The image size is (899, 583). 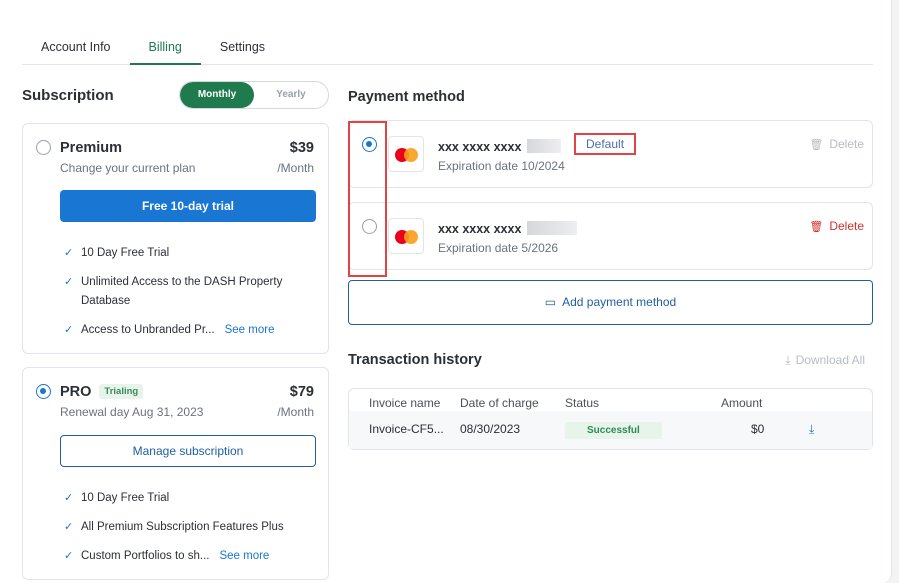 I want to click on status-badge: Successful, so click(x=613, y=430).